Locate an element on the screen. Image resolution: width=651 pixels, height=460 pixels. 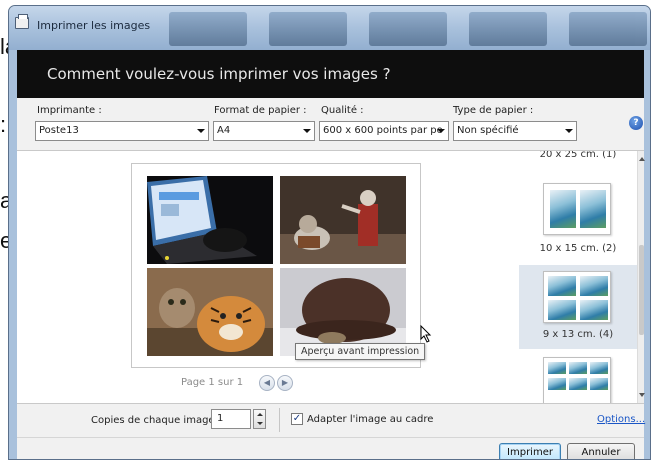
scroll-down-icon is located at coordinates (642, 395).